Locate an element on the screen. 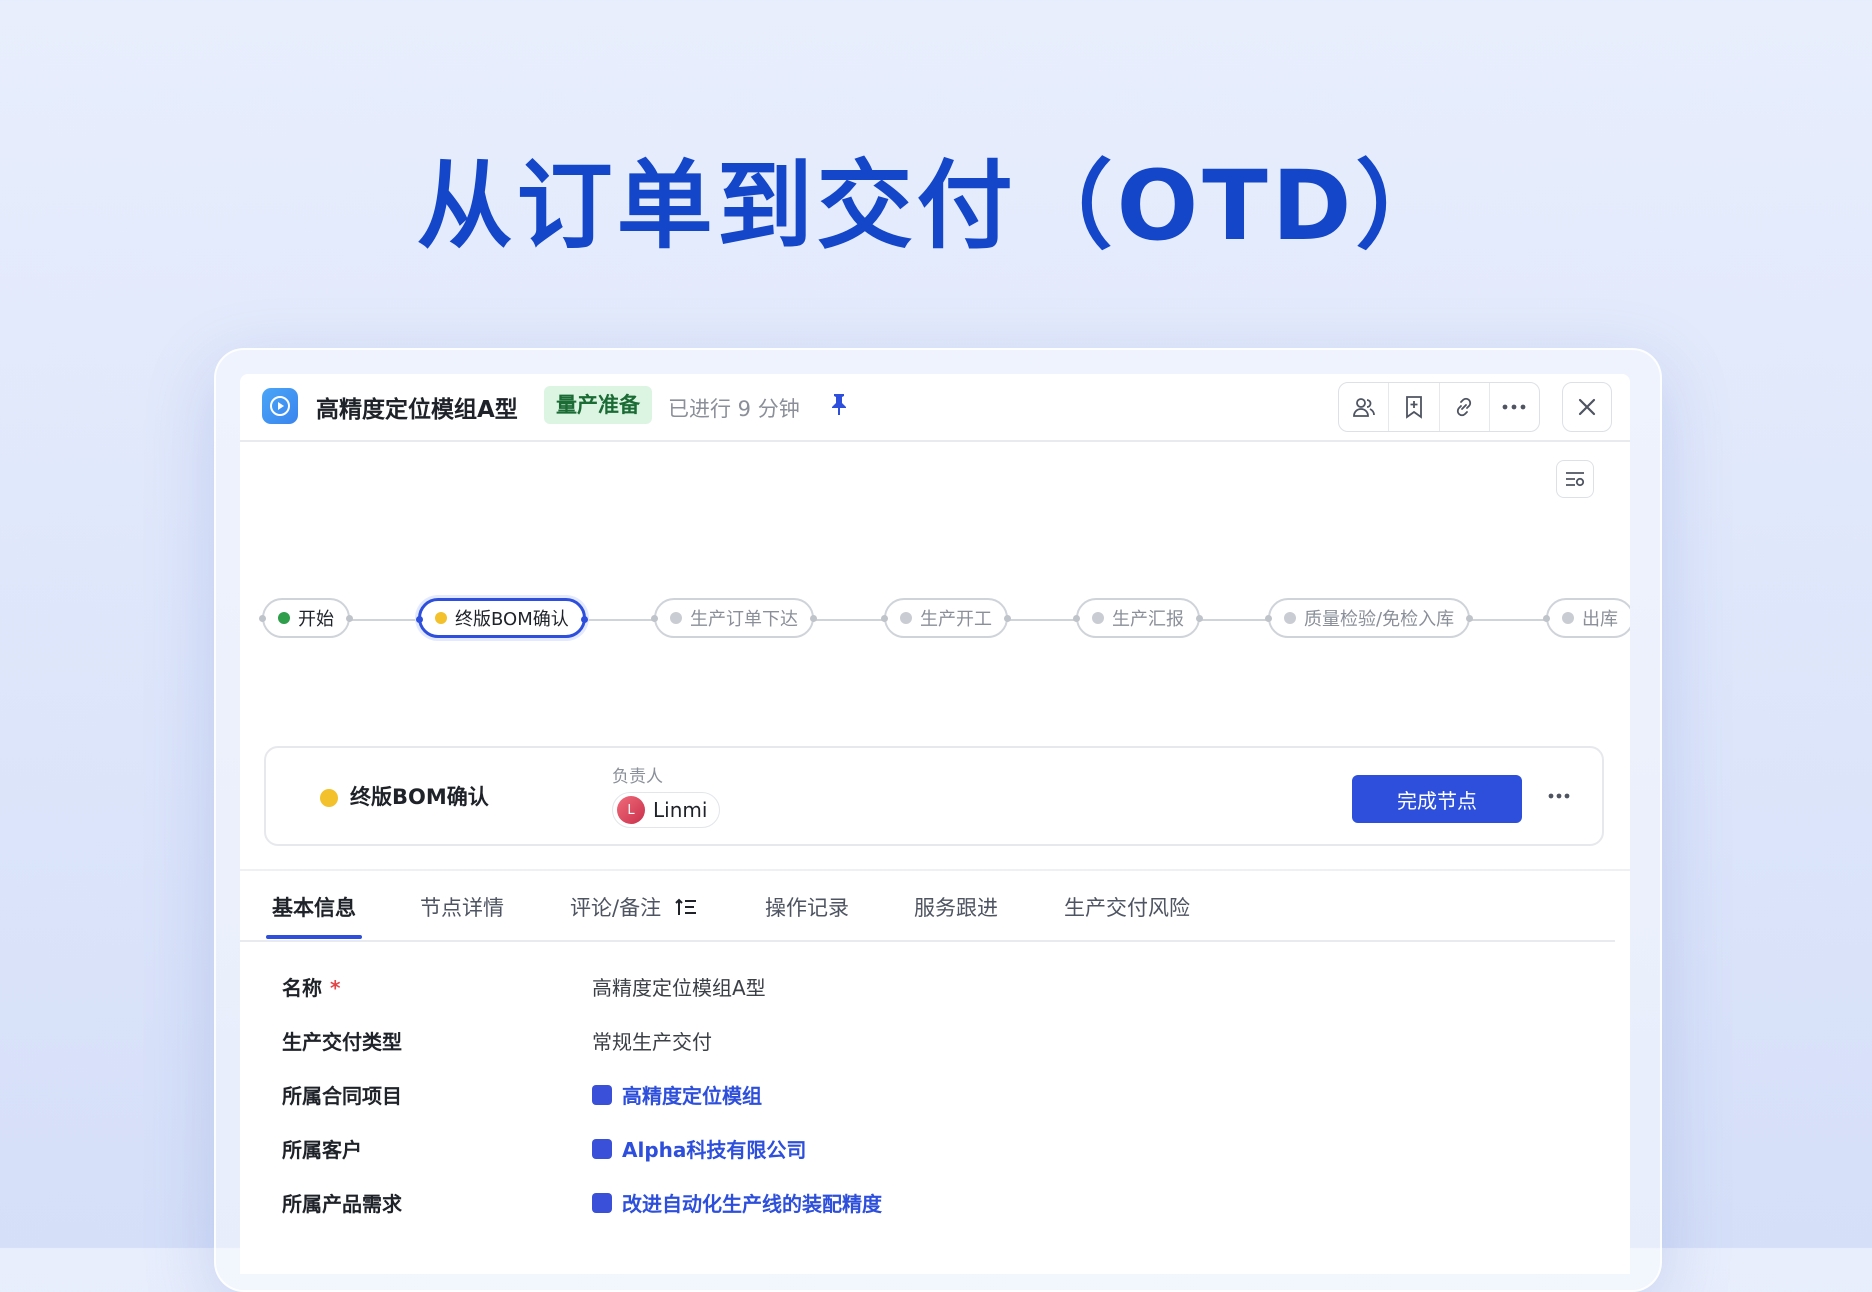 The height and width of the screenshot is (1292, 1872). field-name: 名称 * 高精度定位模组A型 is located at coordinates (524, 986).